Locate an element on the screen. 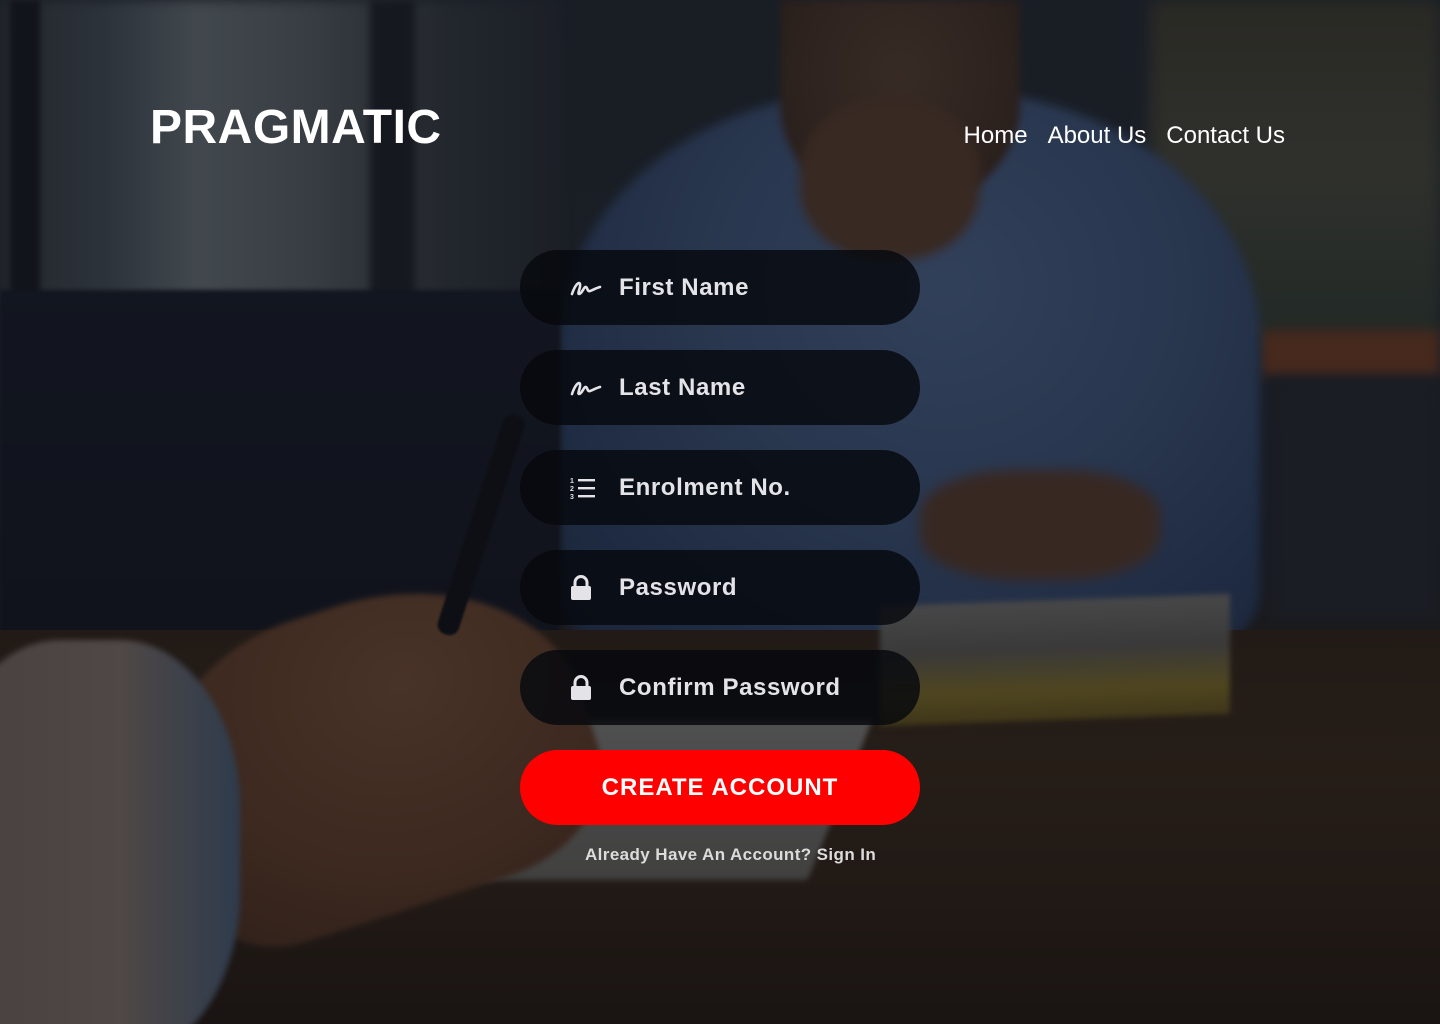 The width and height of the screenshot is (1440, 1024). top-nav: Home About Us Contact Us is located at coordinates (1124, 136).